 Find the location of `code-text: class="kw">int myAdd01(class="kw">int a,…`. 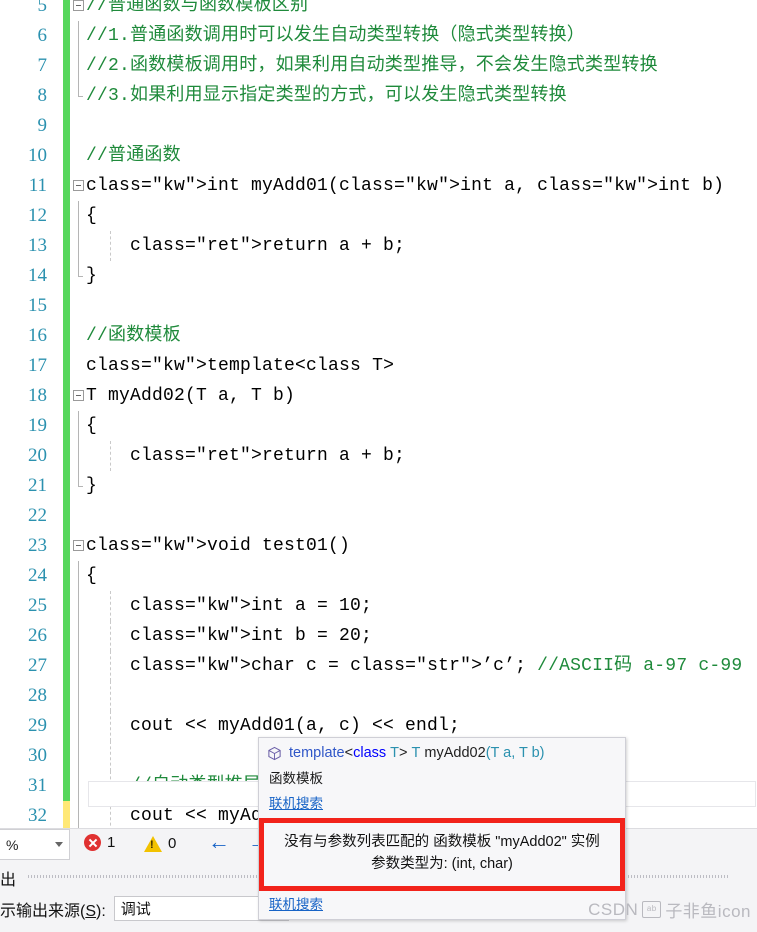

code-text: class="kw">int myAdd01(class="kw">int a,… is located at coordinates (405, 186).